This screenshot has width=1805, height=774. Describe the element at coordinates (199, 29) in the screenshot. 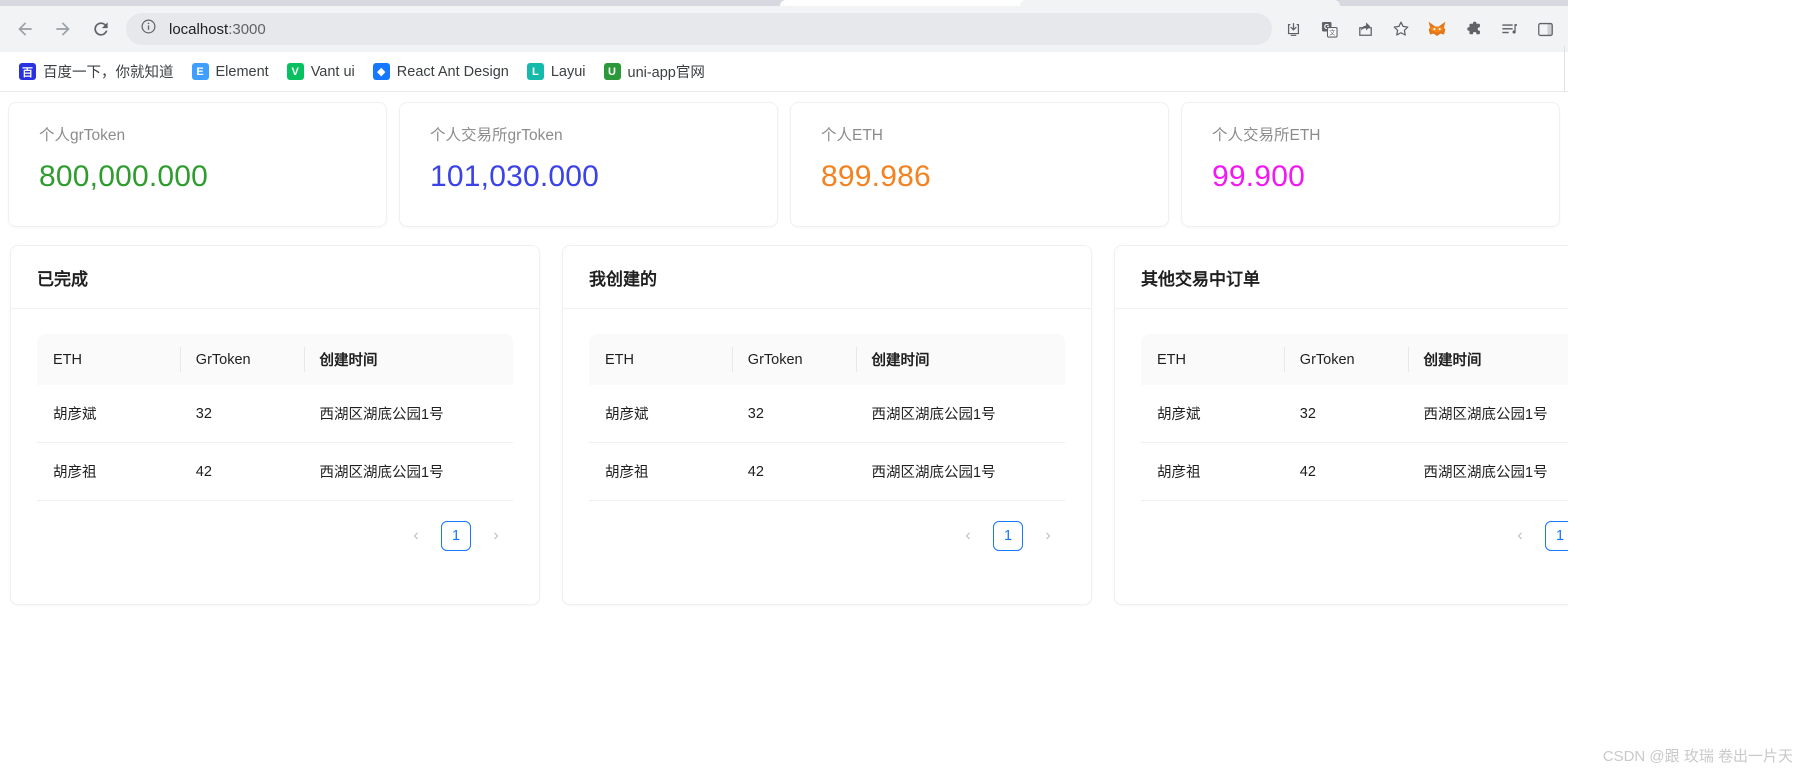

I see `url-host: localhost` at that location.